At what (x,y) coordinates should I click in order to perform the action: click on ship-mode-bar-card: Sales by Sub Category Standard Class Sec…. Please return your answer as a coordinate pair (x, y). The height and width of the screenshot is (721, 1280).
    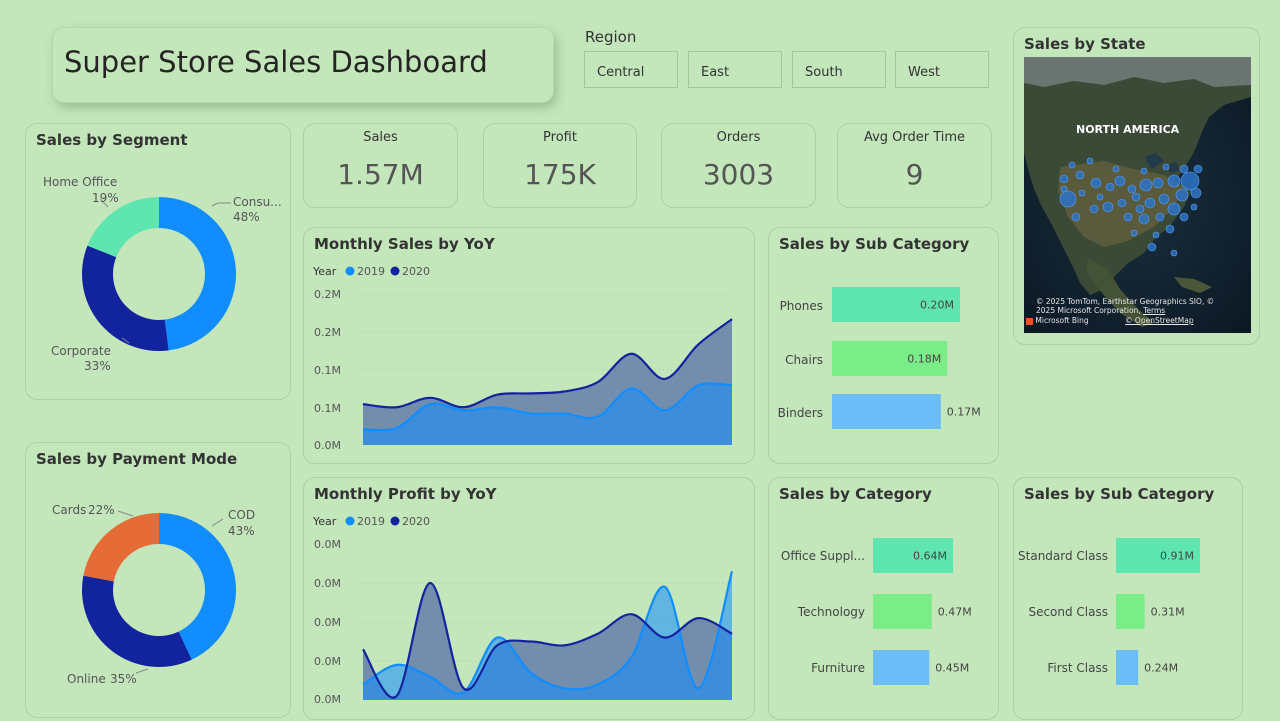
    Looking at the image, I should click on (1128, 598).